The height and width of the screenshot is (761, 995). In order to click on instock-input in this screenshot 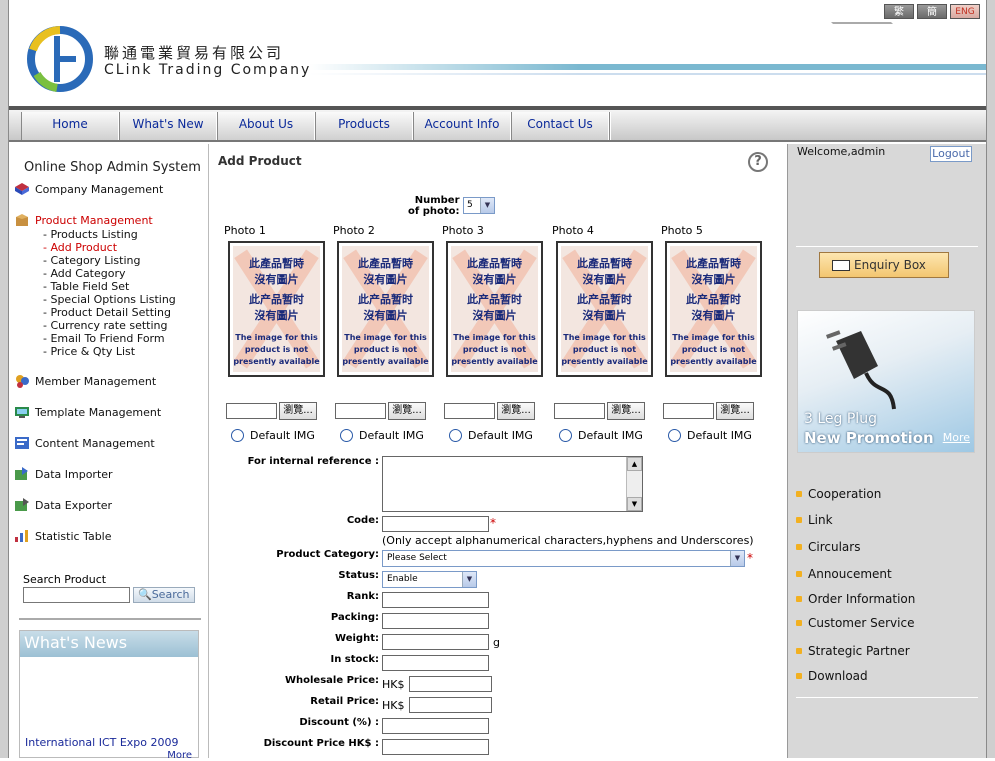, I will do `click(435, 663)`.